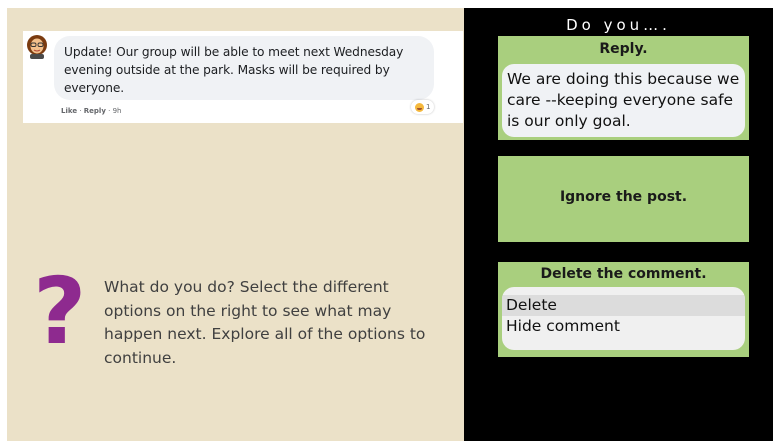 This screenshot has height=441, width=773. I want to click on comment-context-menu: Delete Hide comment, so click(623, 318).